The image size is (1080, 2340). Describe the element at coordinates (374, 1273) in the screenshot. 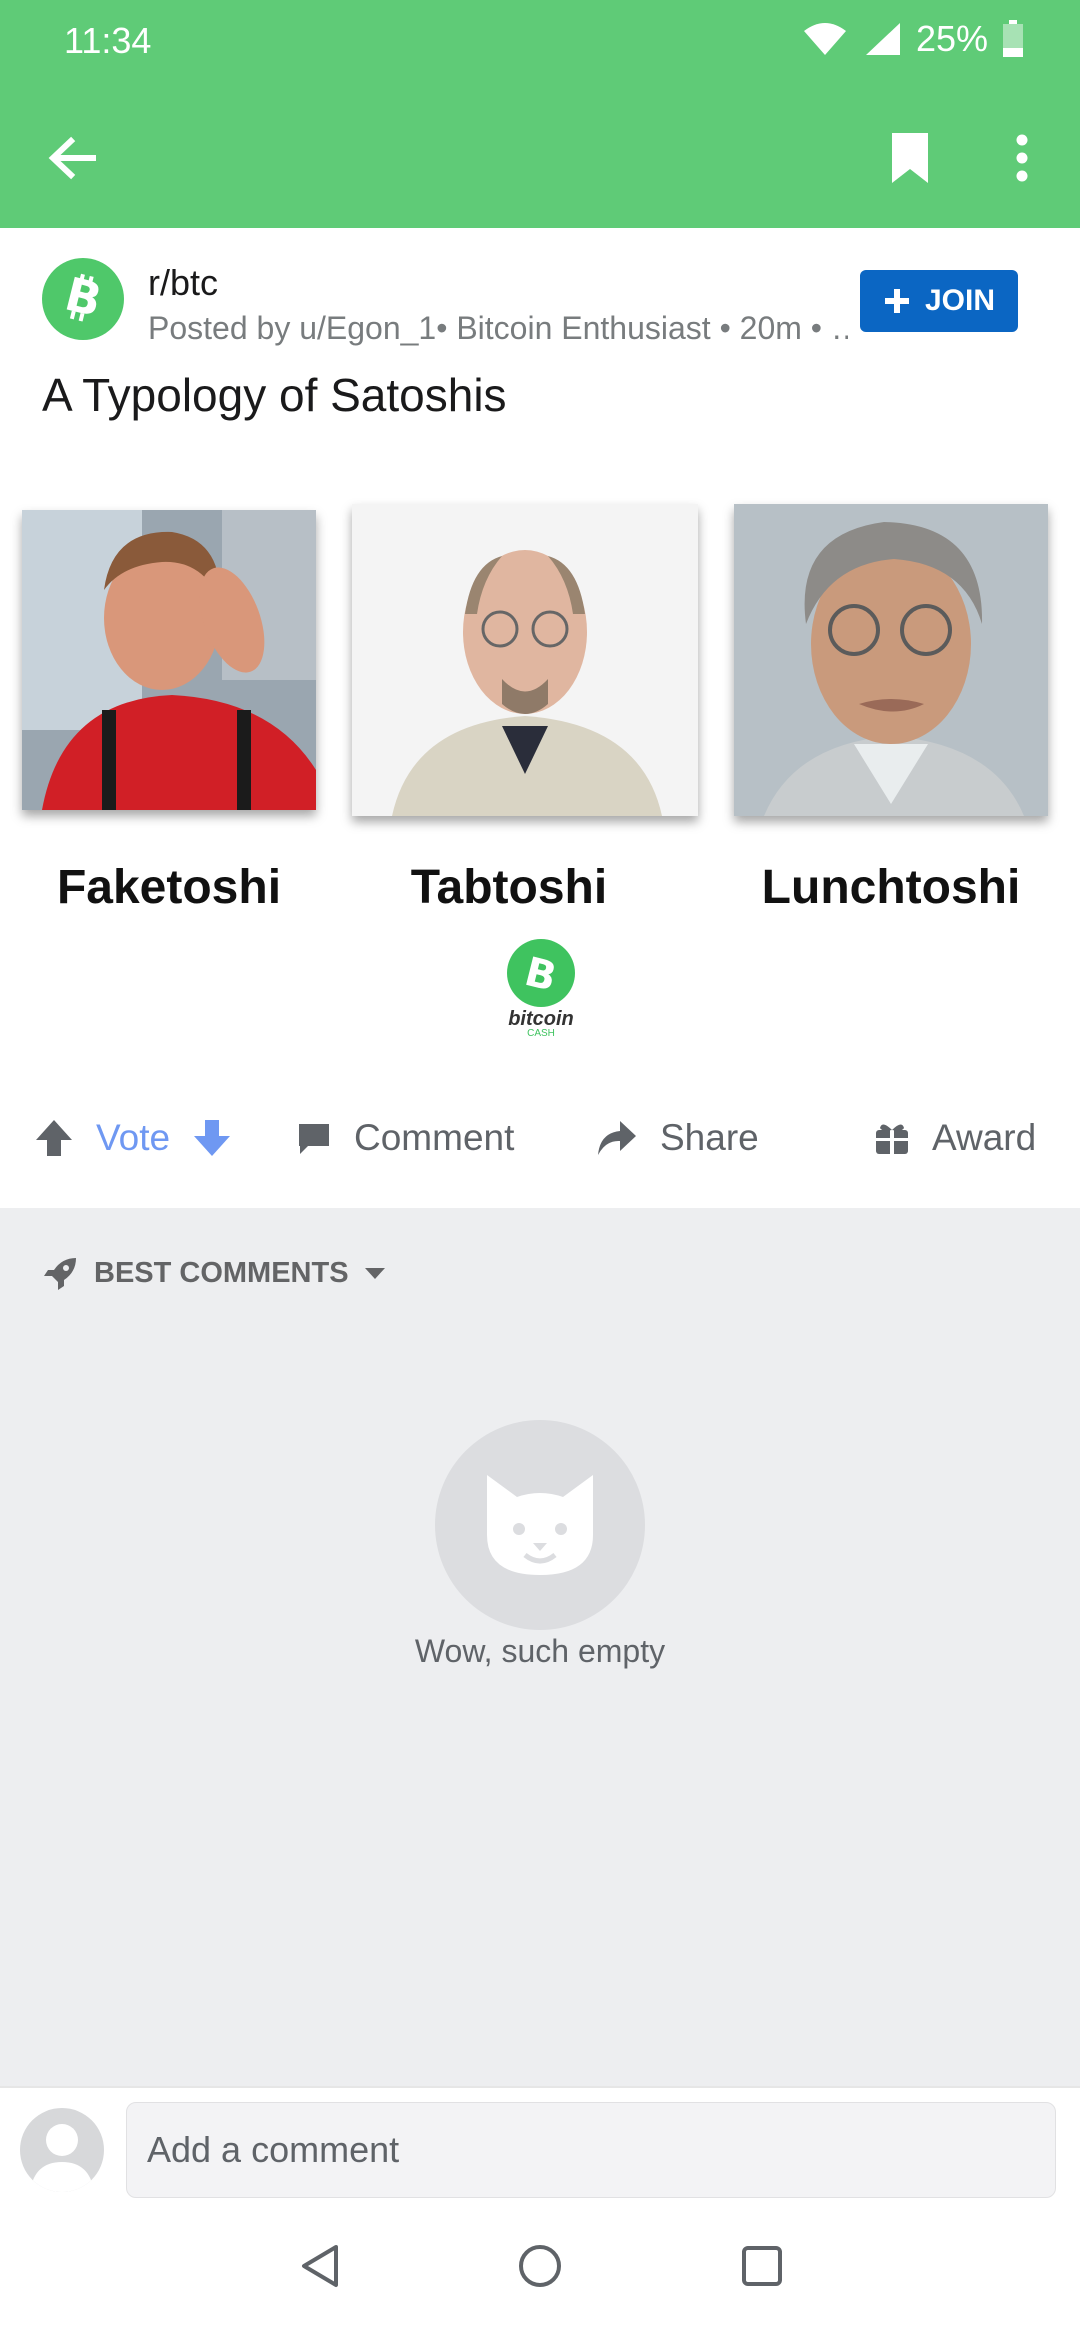

I see `caret-down-icon` at that location.